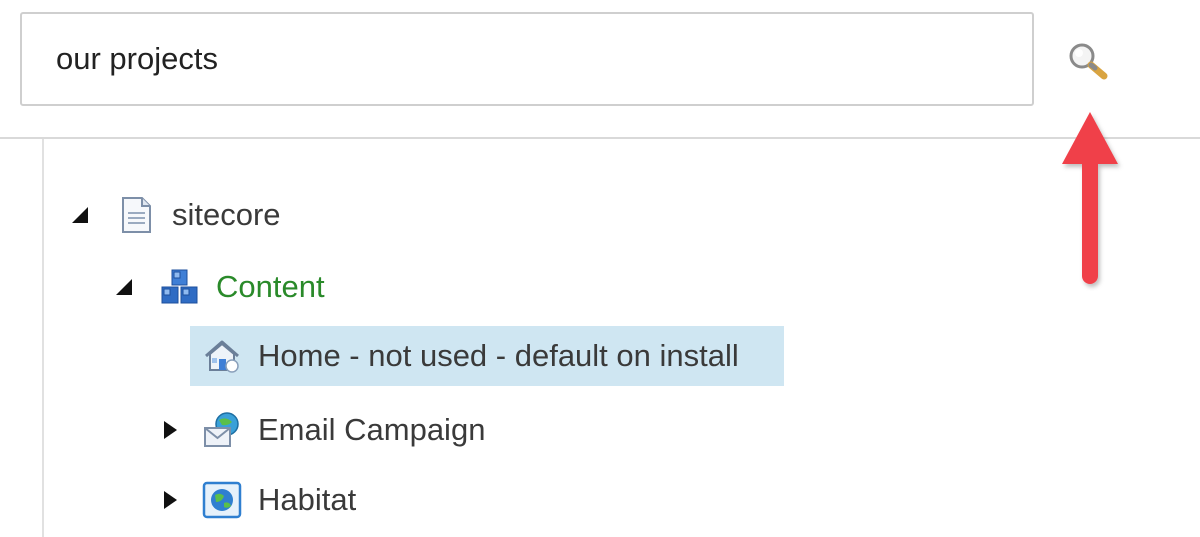  What do you see at coordinates (1090, 198) in the screenshot?
I see `arrow-up-icon` at bounding box center [1090, 198].